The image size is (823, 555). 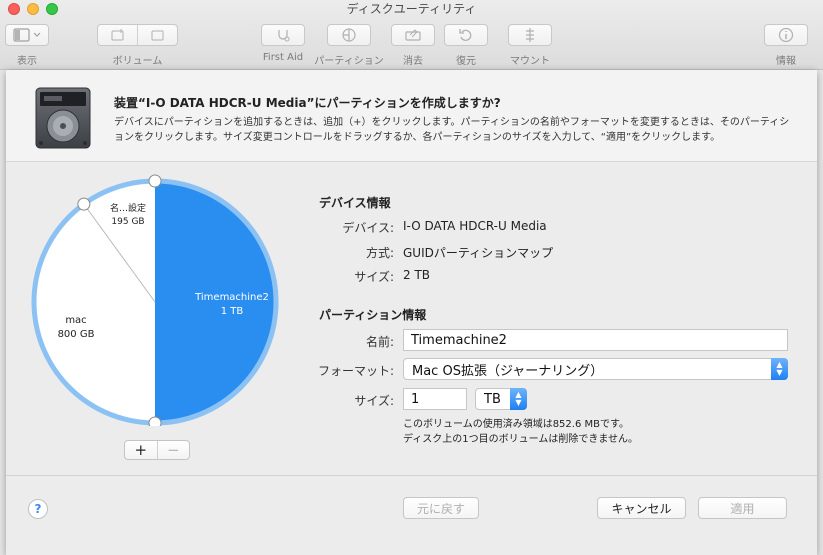 I want to click on slice-label-mac-size: 800 GB, so click(x=76, y=334).